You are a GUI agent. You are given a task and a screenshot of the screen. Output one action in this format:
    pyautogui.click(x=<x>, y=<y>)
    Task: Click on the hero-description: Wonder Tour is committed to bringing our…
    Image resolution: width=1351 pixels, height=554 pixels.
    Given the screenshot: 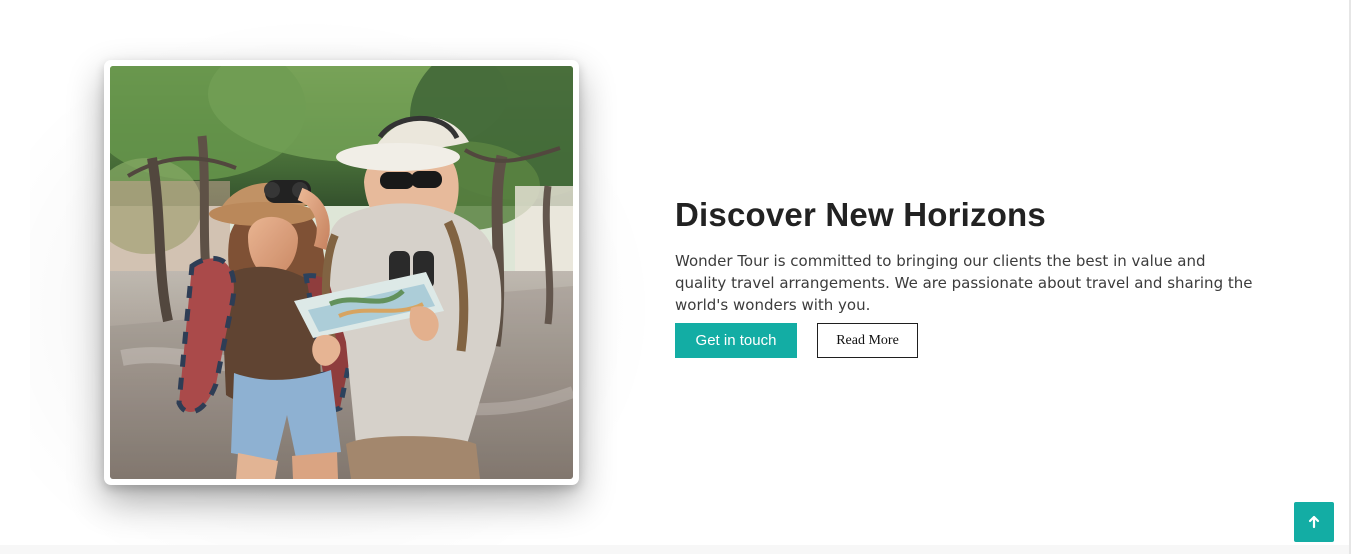 What is the action you would take?
    pyautogui.click(x=964, y=283)
    